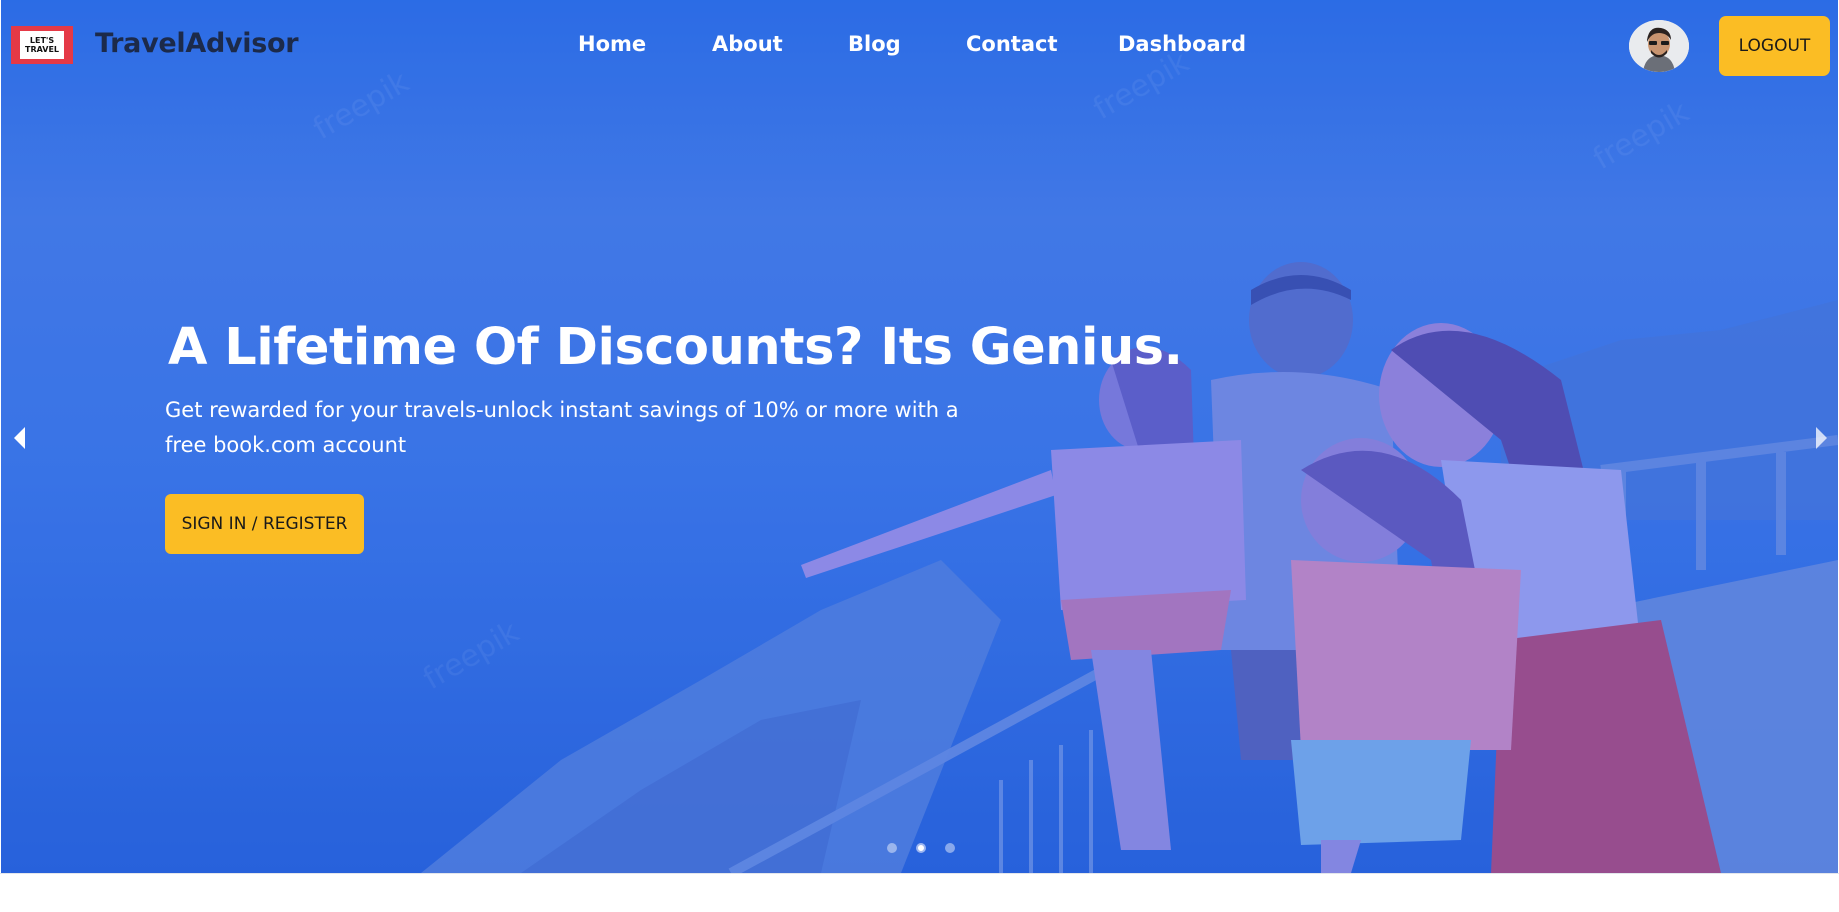 Image resolution: width=1839 pixels, height=912 pixels. I want to click on carousel-next-icon, so click(1821, 438).